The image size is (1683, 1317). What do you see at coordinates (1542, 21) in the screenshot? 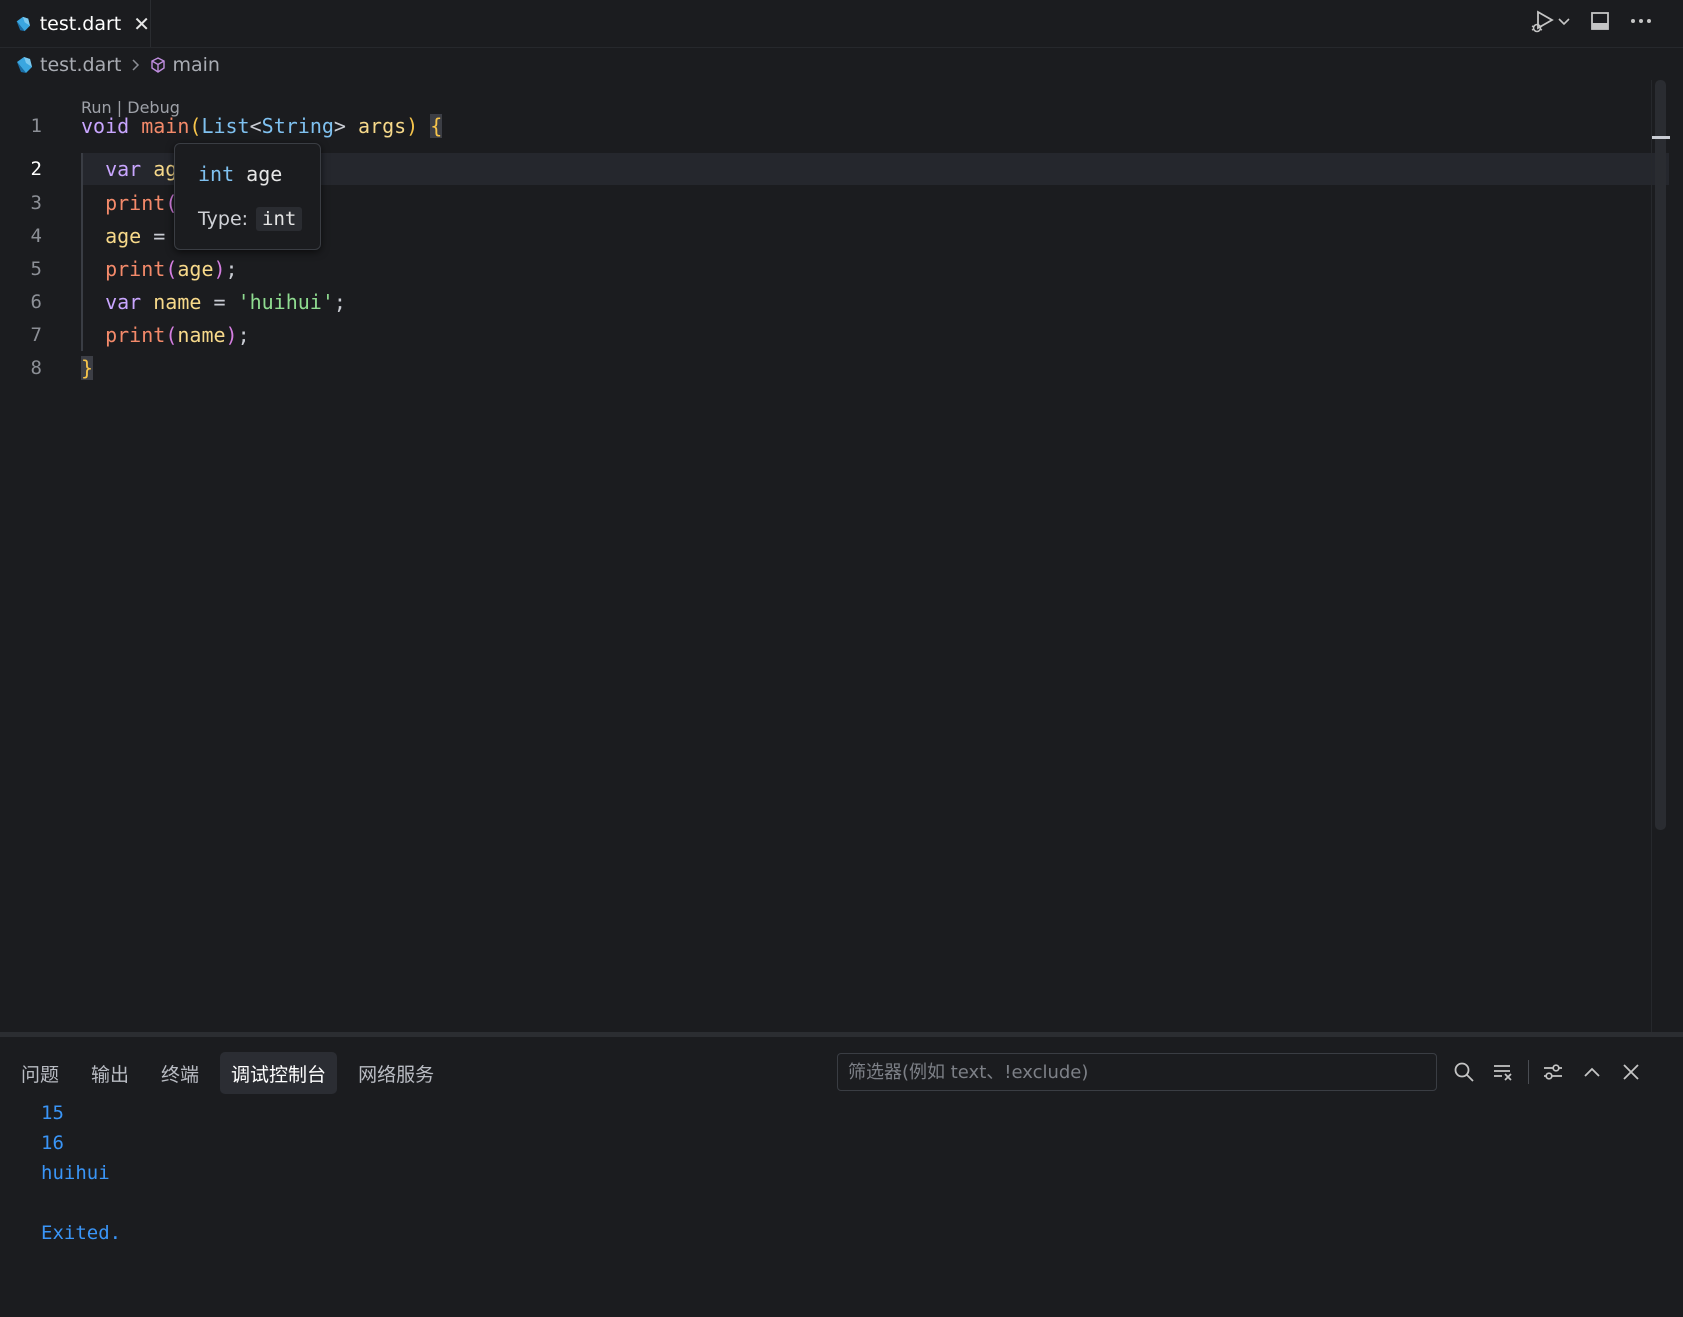
I see `run-debug-icon` at bounding box center [1542, 21].